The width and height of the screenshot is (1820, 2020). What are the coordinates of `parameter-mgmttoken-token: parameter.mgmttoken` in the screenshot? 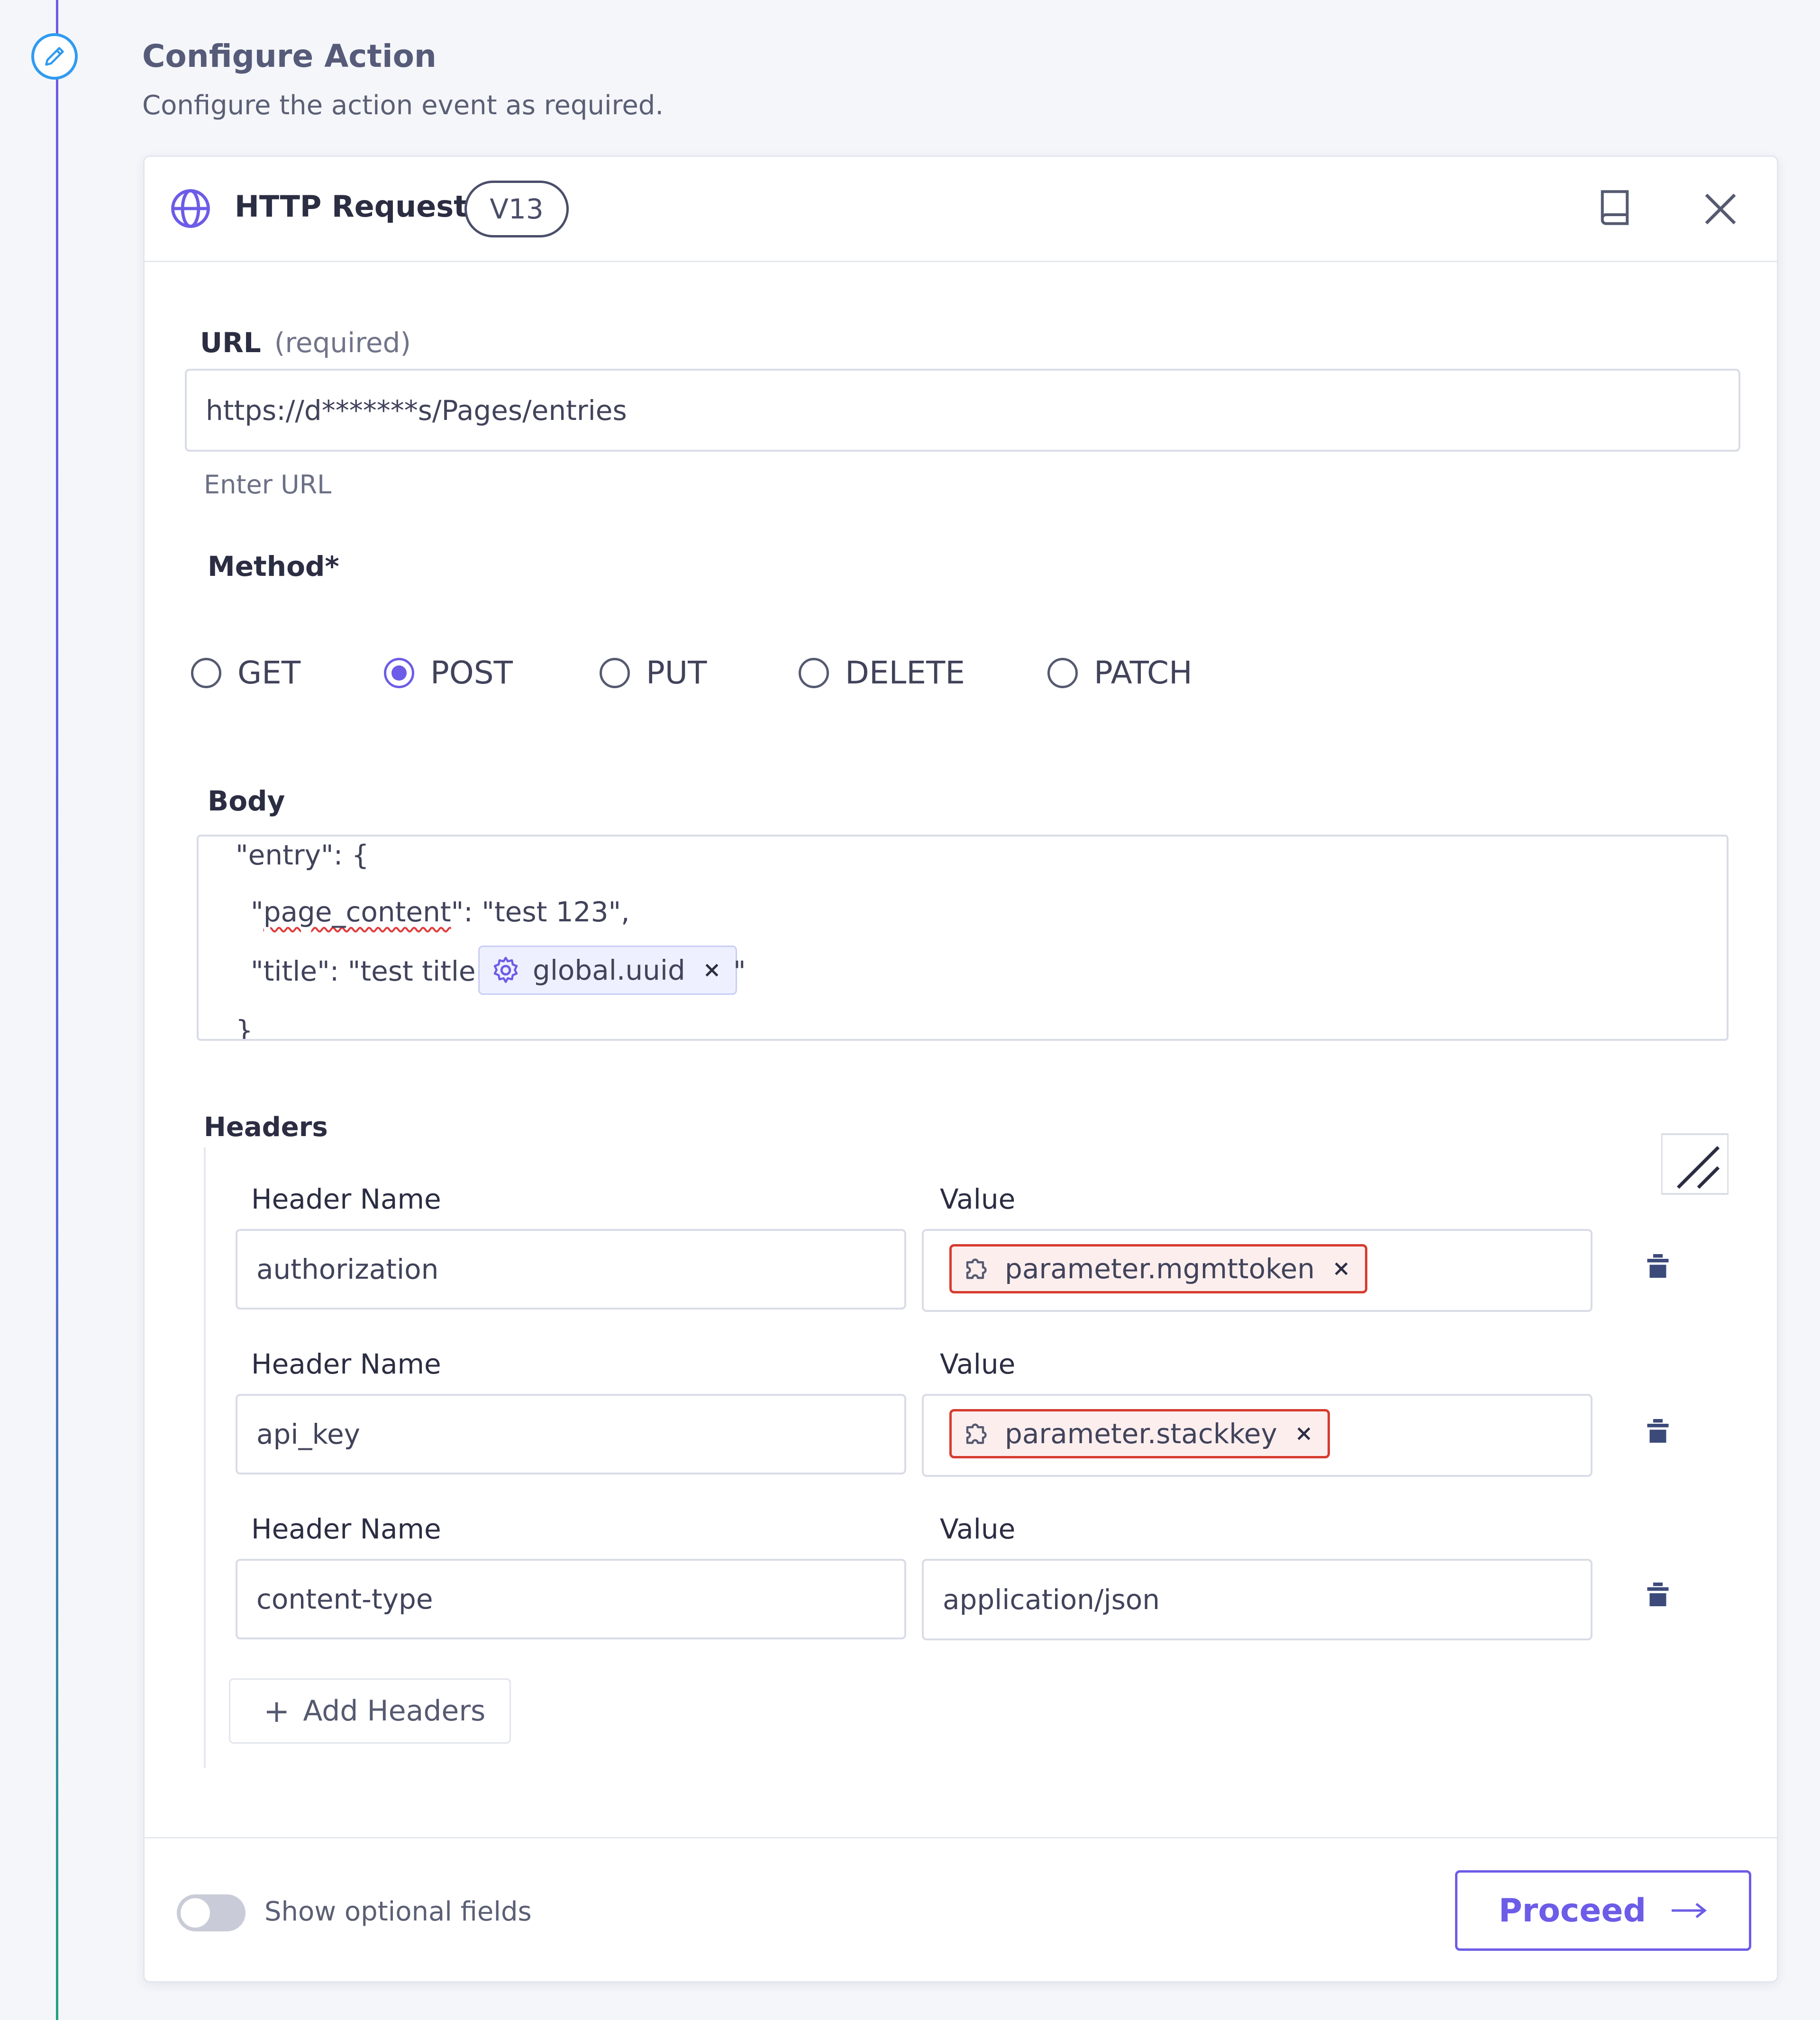 It's located at (1158, 1269).